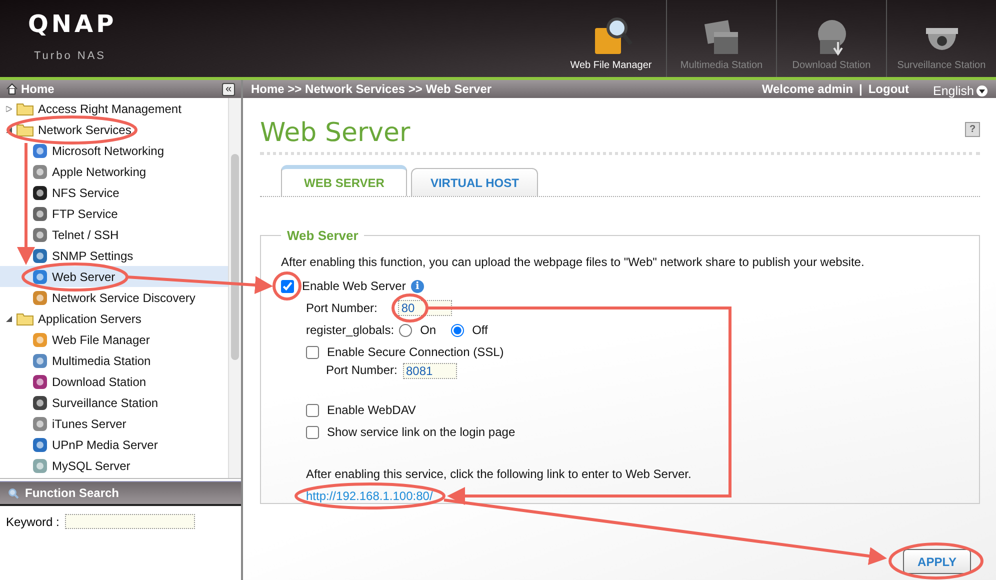 The width and height of the screenshot is (996, 580). I want to click on tree-item: MySQL Server, so click(91, 465).